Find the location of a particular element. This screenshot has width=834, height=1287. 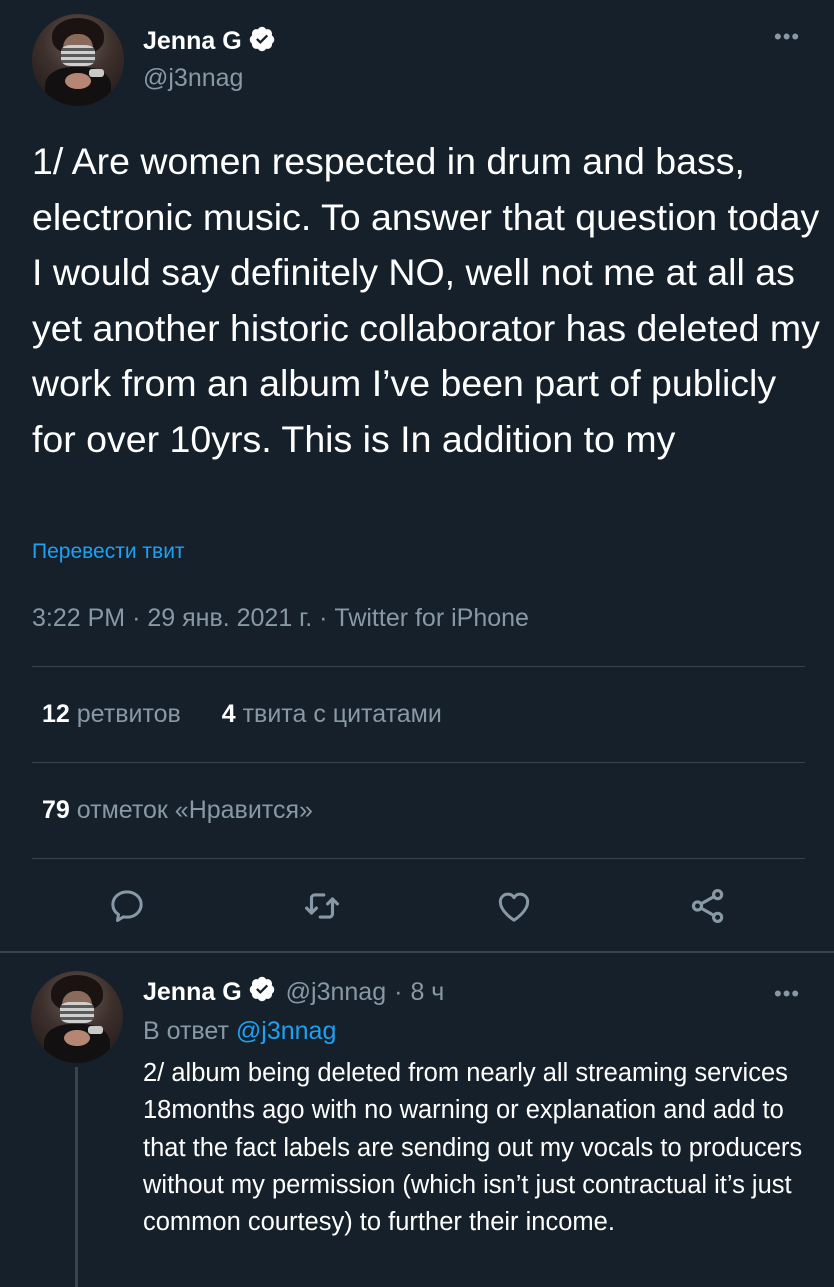

tweet-source: Twitter for iPhone is located at coordinates (431, 618).